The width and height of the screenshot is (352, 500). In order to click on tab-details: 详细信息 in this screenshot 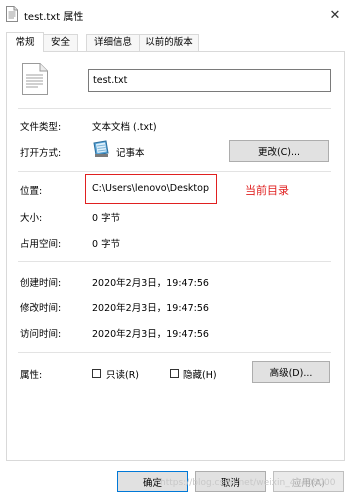, I will do `click(113, 42)`.